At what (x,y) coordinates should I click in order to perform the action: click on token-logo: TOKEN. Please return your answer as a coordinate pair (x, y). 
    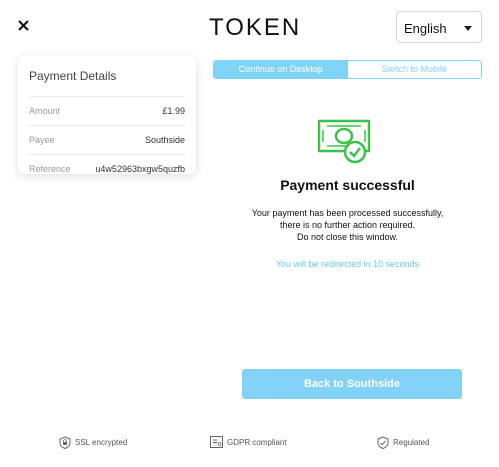
    Looking at the image, I should click on (255, 27).